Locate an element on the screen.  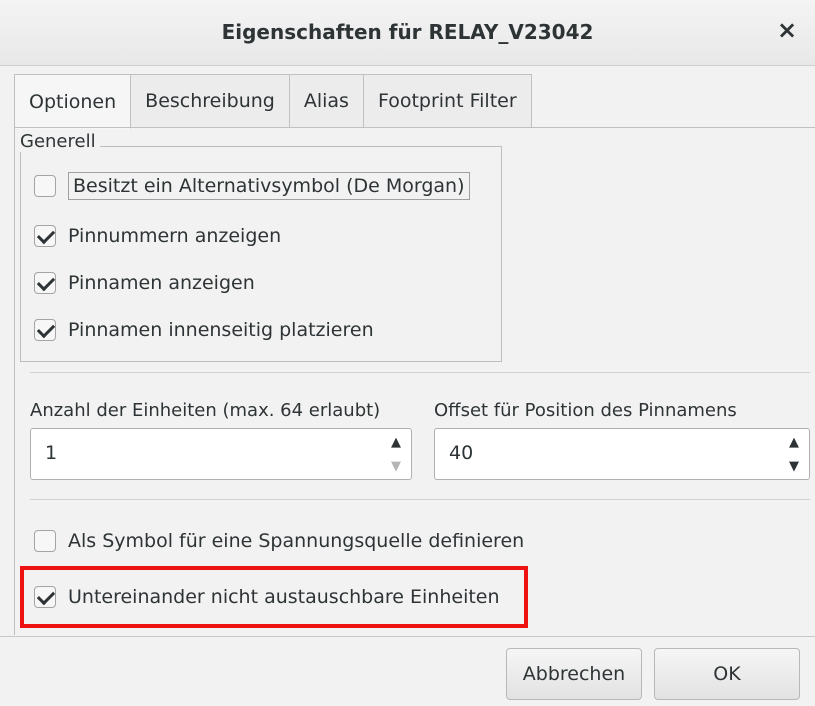
units-spinner: 1 ▲ ▼ is located at coordinates (221, 454).